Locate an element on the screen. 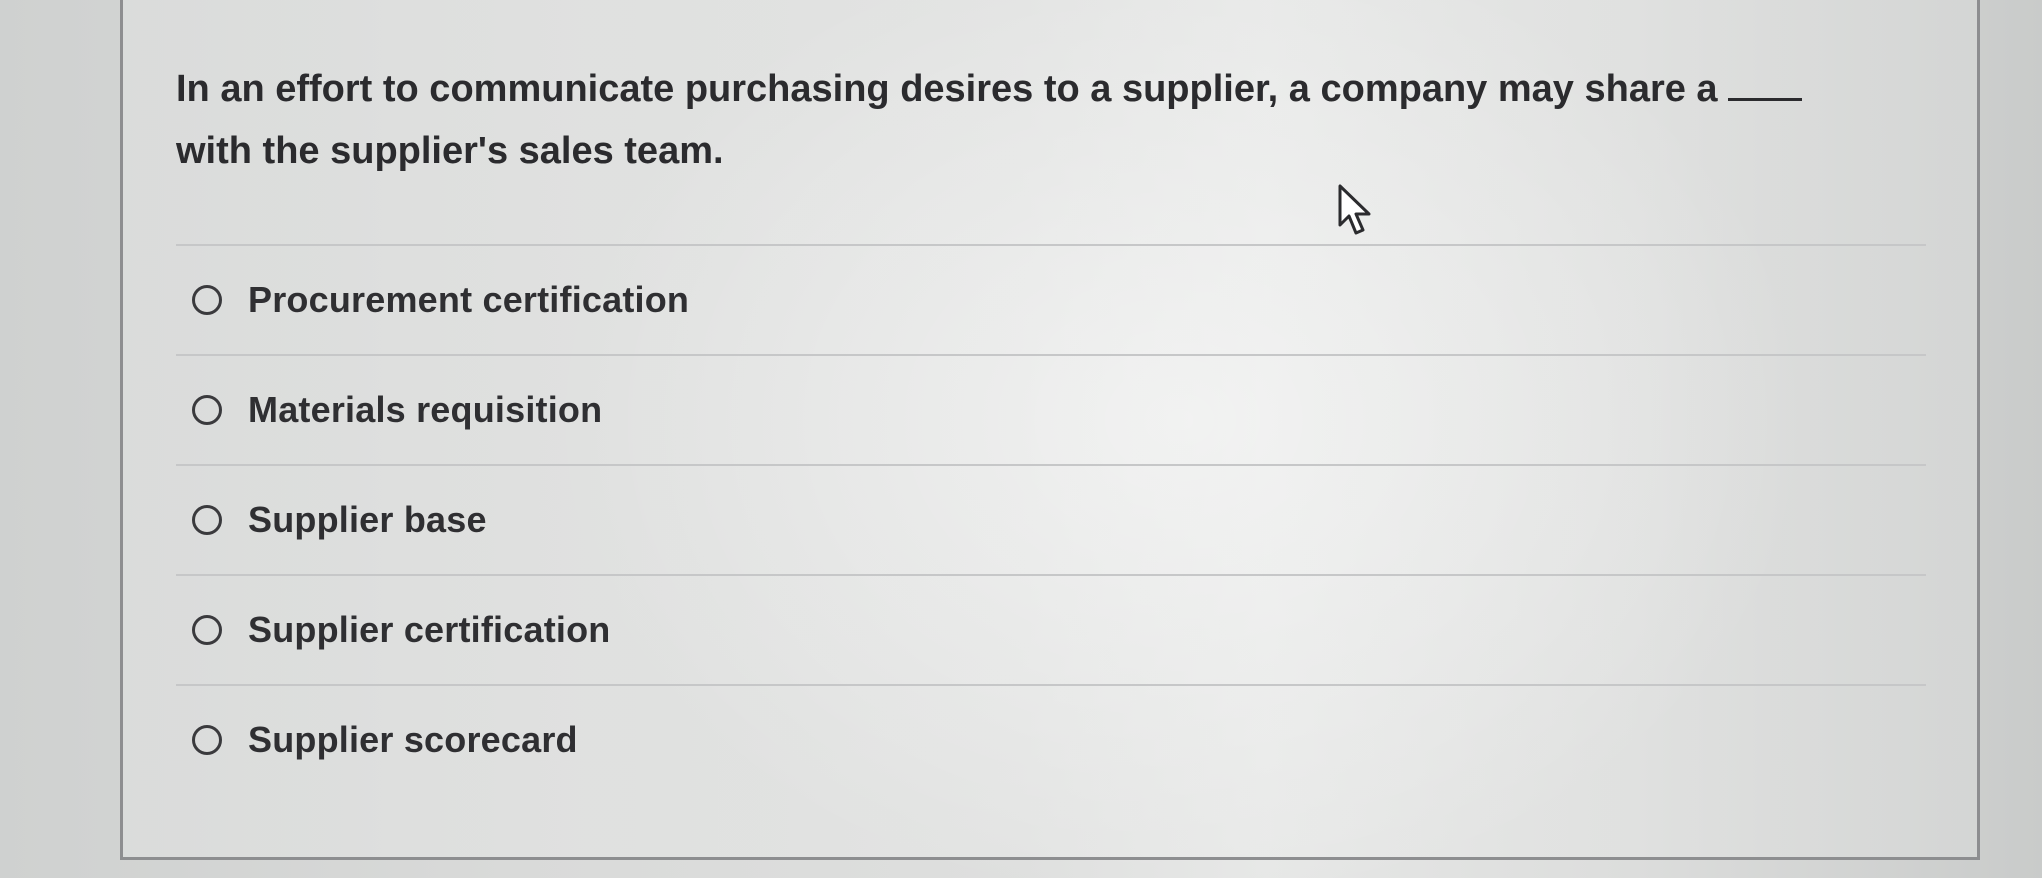  option-procurement-certification: Procurement certification is located at coordinates (1051, 300).